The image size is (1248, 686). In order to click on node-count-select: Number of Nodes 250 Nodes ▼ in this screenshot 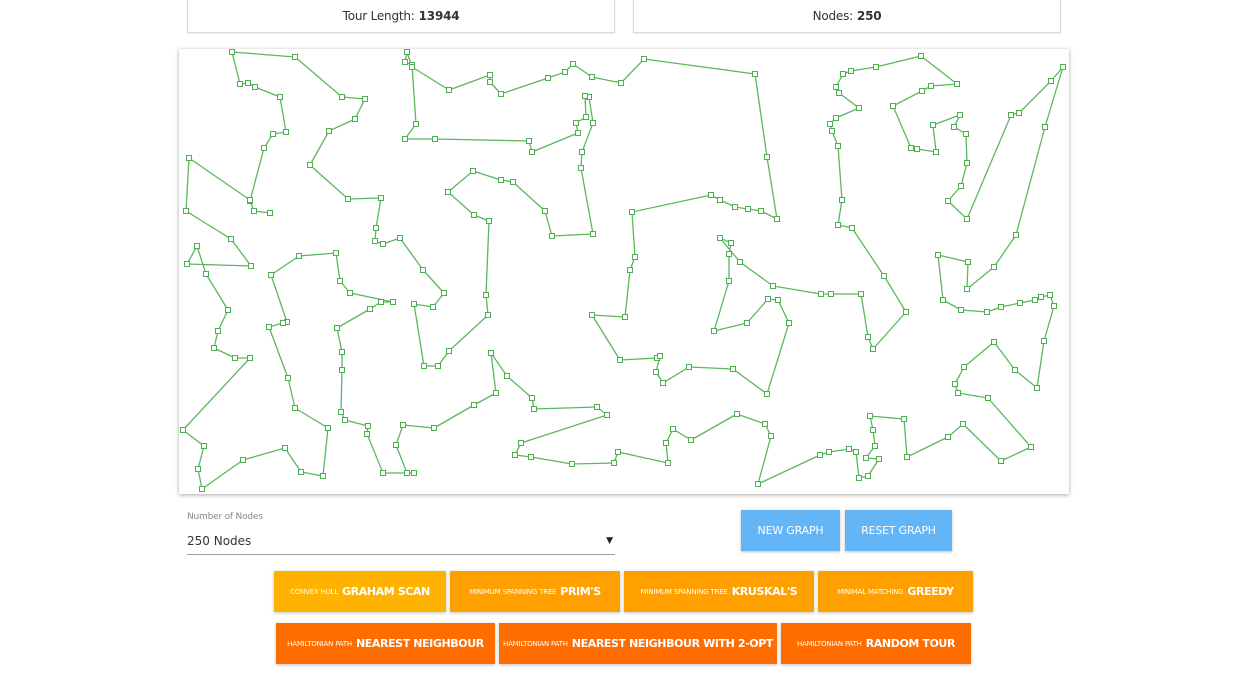, I will do `click(401, 533)`.